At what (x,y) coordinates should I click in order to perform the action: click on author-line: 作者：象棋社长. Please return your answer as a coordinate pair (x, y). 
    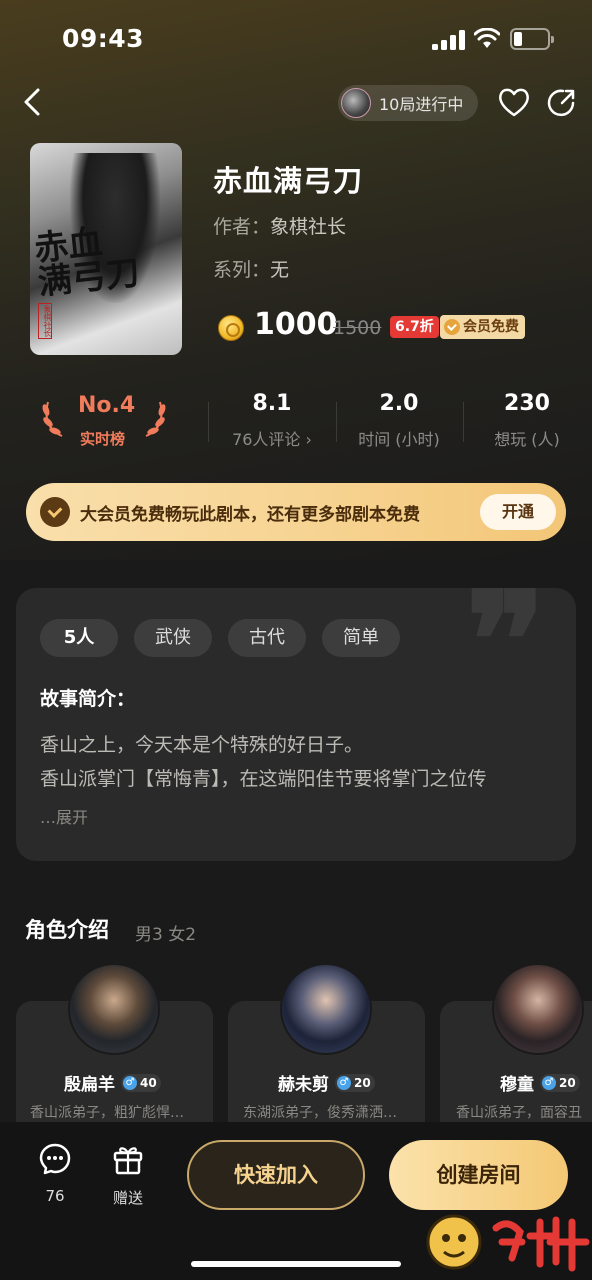
    Looking at the image, I should click on (279, 225).